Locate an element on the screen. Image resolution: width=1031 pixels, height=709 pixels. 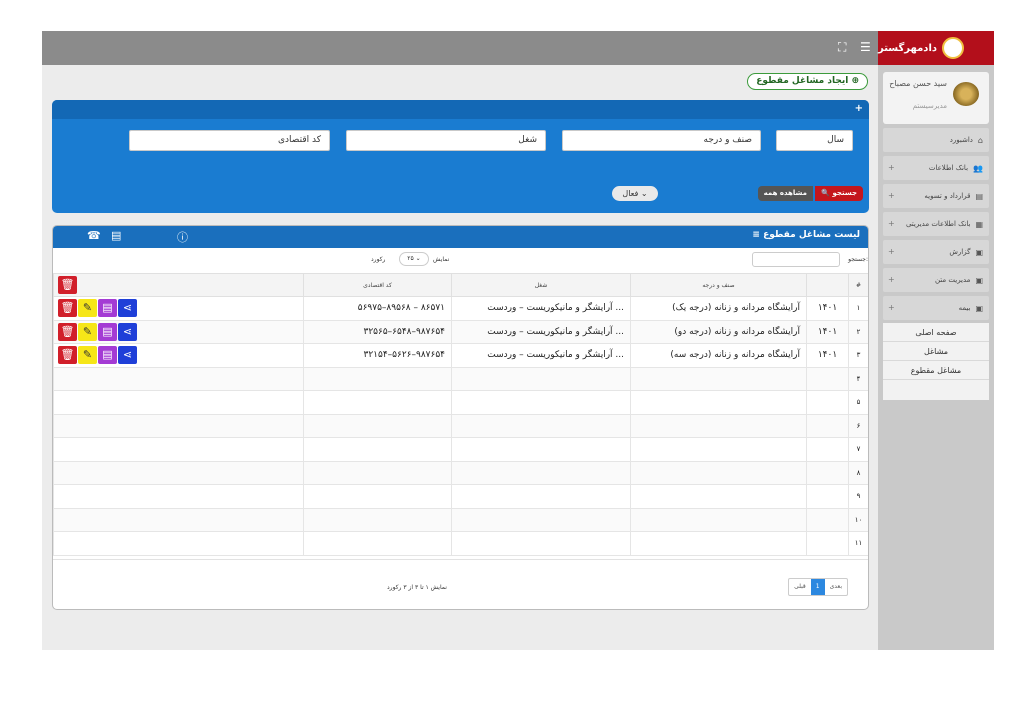
cell-index: ۱۰ is located at coordinates (858, 519).